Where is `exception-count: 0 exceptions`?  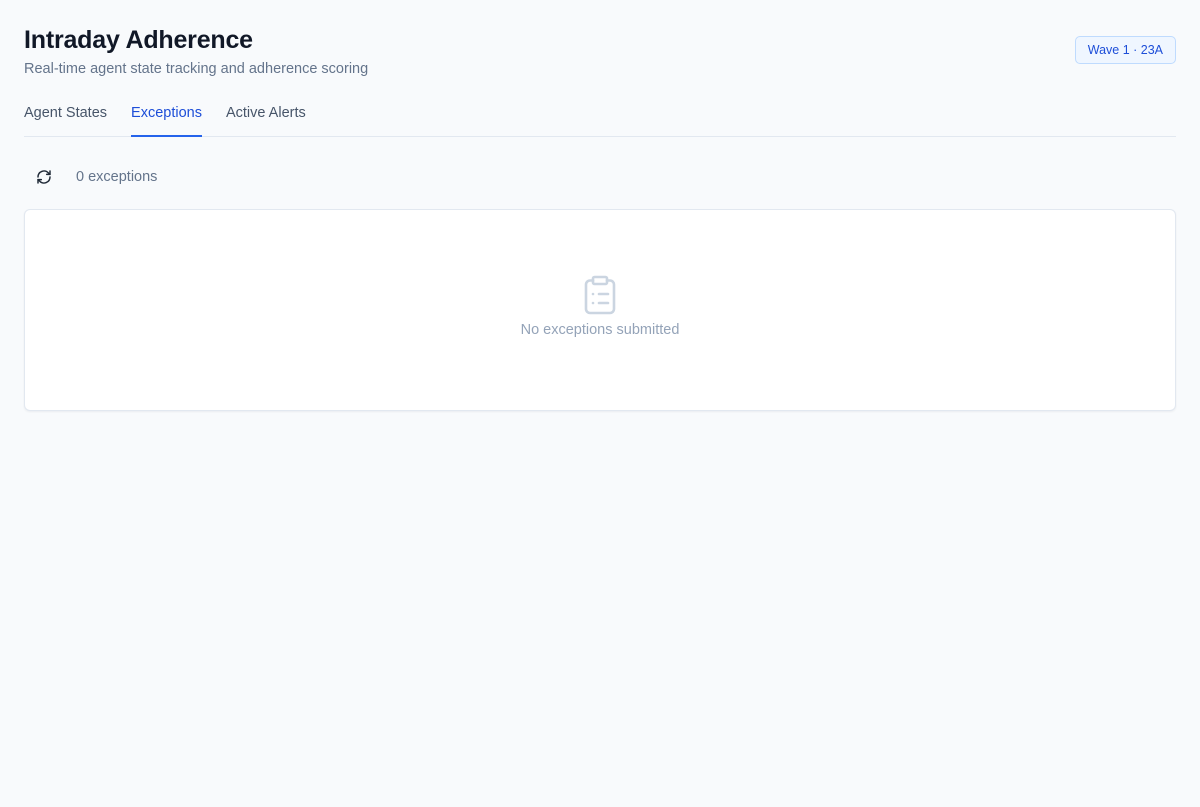 exception-count: 0 exceptions is located at coordinates (117, 177).